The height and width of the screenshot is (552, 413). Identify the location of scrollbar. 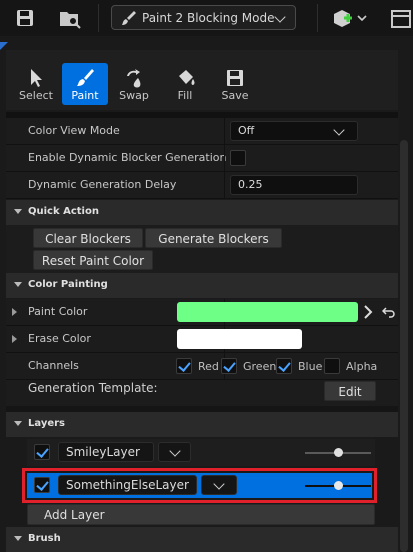
(404, 346).